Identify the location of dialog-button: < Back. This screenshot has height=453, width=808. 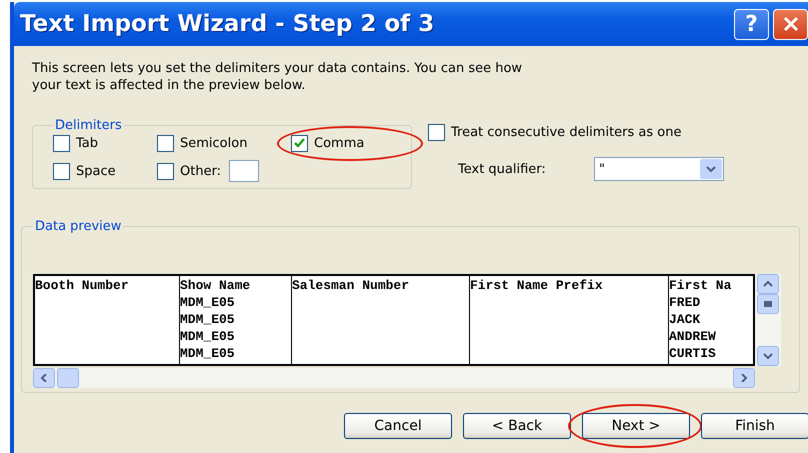
(517, 426).